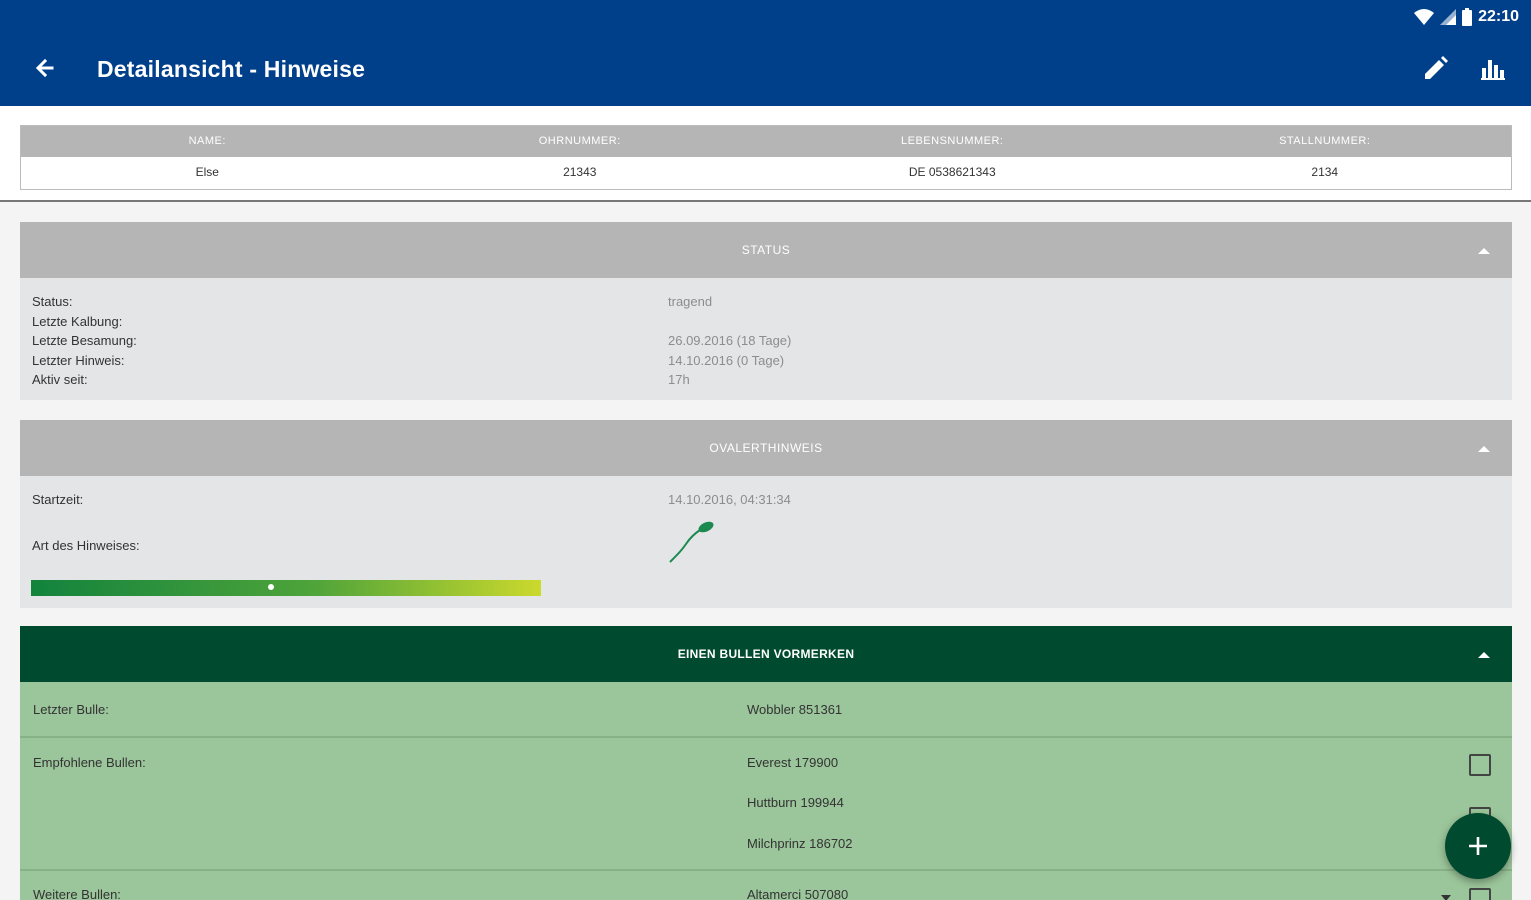  Describe the element at coordinates (730, 340) in the screenshot. I see `last-insemination-value: 26.09.2016 (18 Tage)` at that location.